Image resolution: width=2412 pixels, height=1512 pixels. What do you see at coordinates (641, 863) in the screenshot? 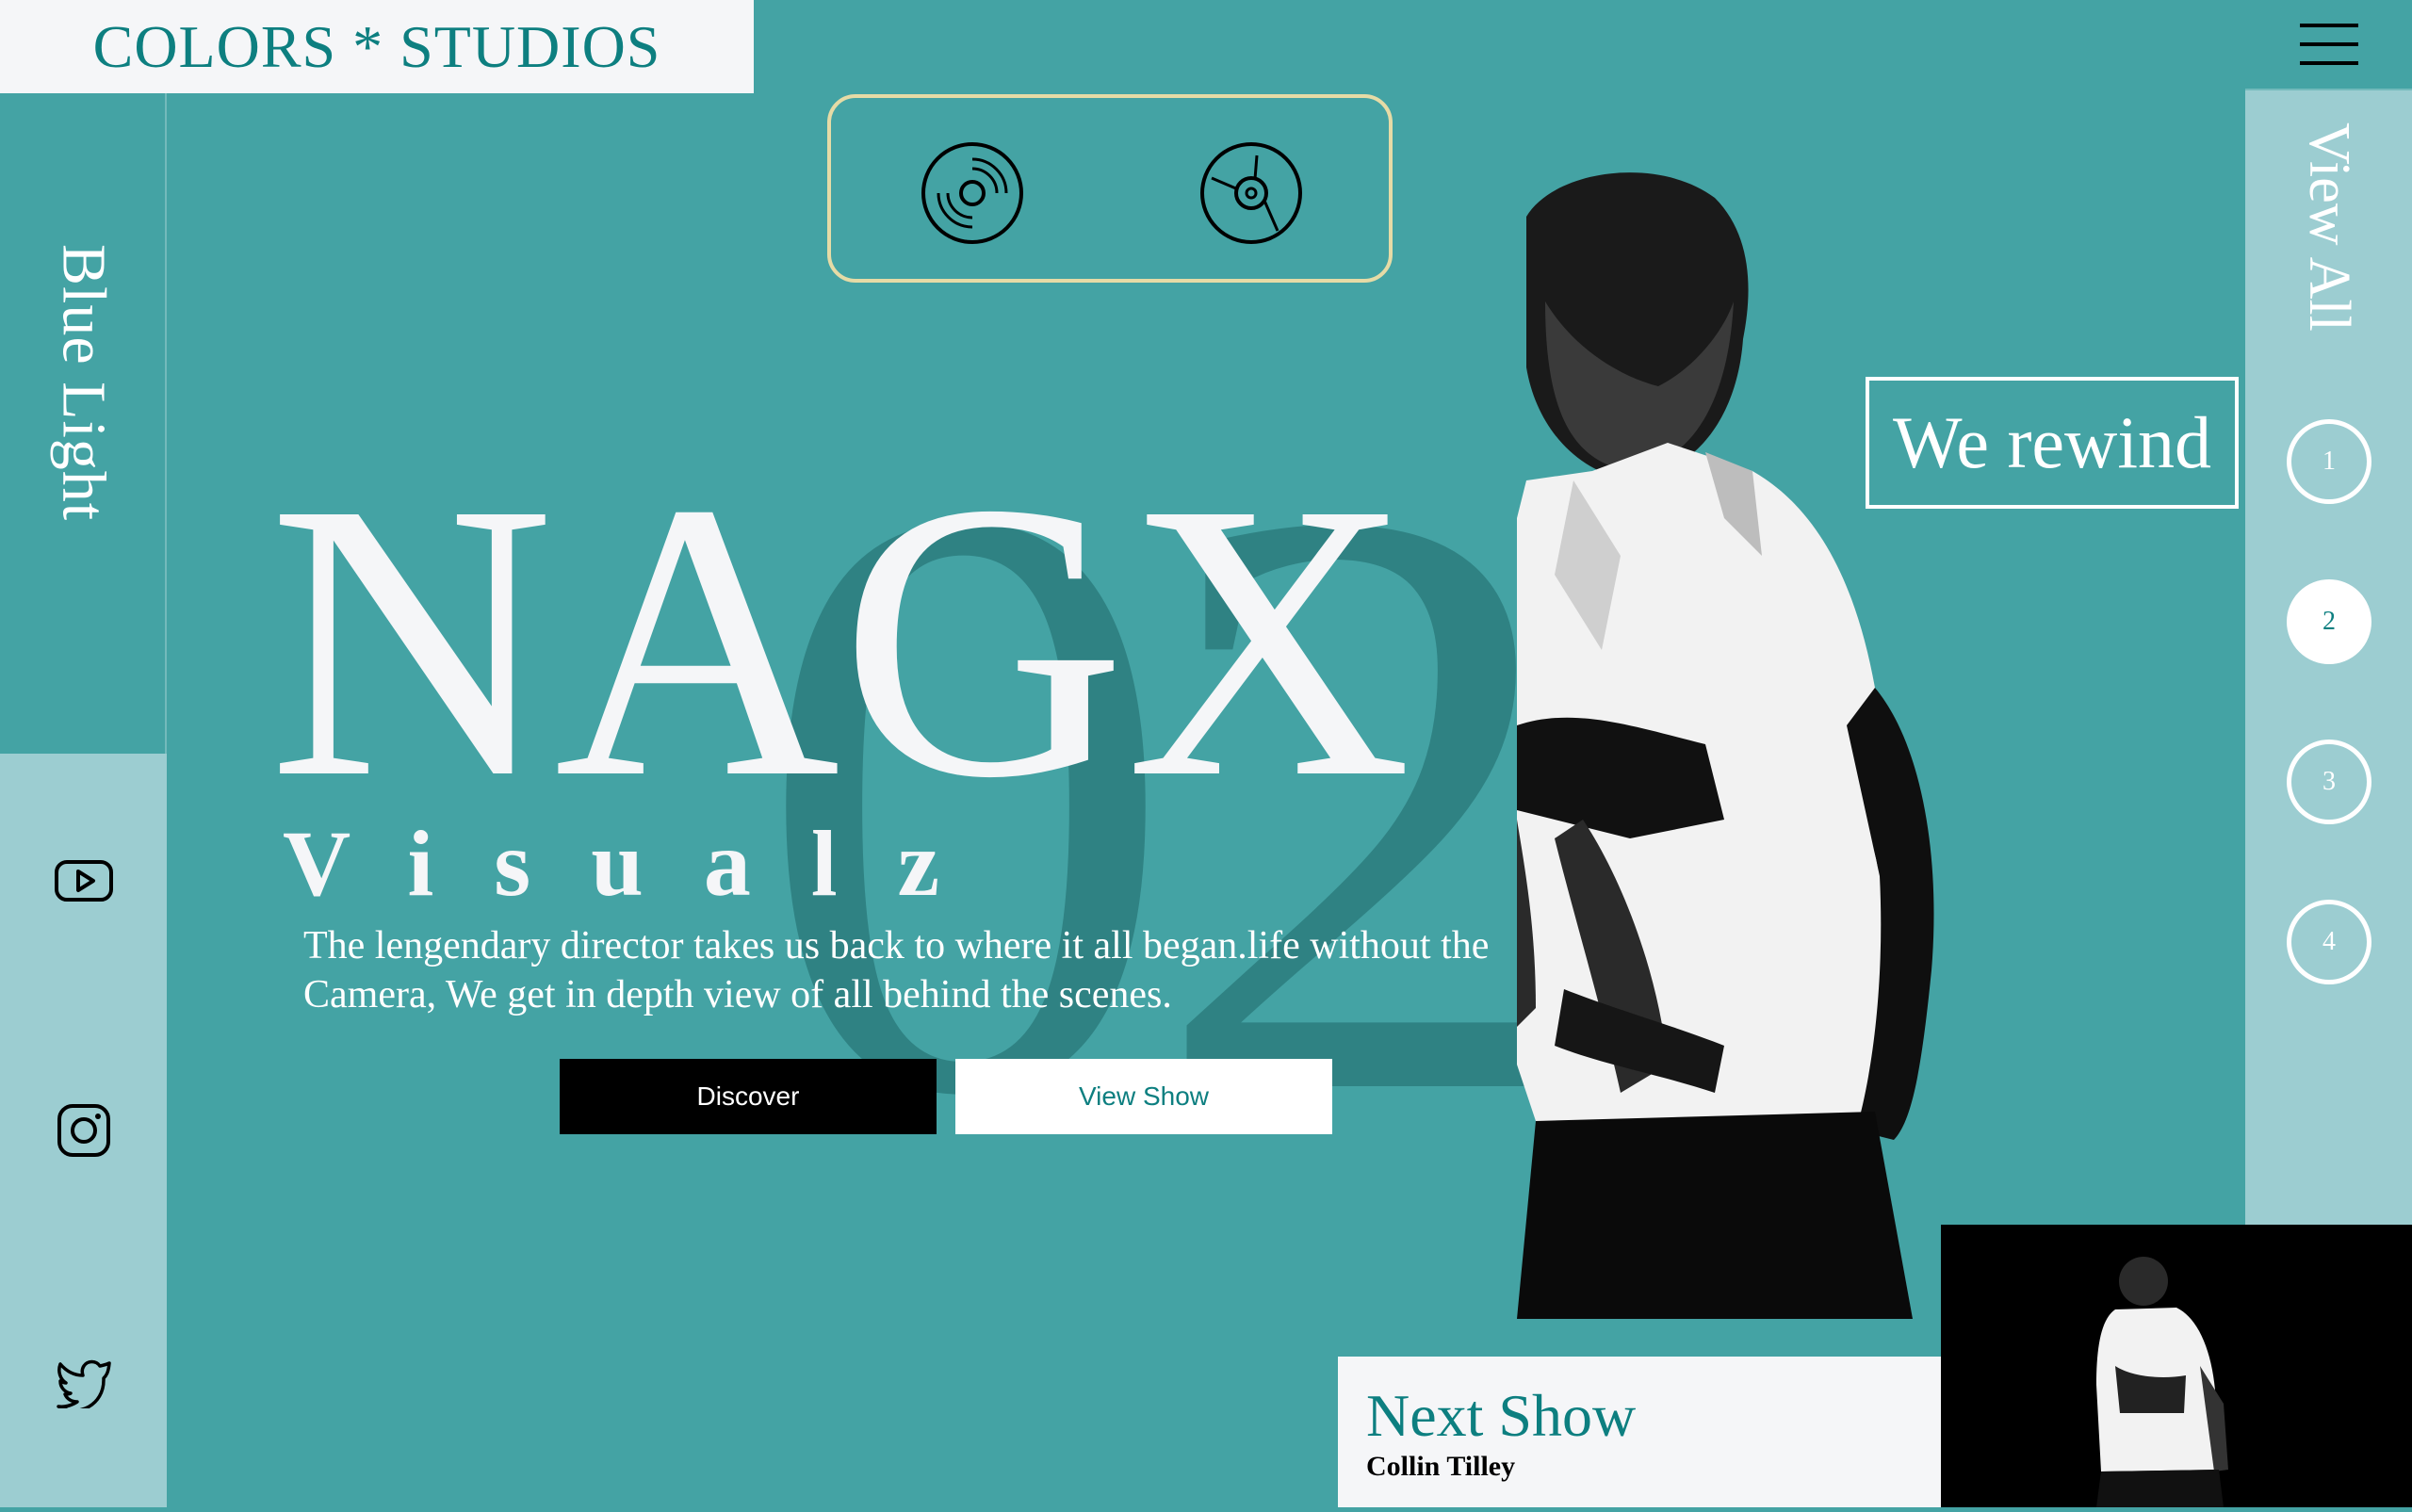
I see `hero-subtitle: Visualz` at bounding box center [641, 863].